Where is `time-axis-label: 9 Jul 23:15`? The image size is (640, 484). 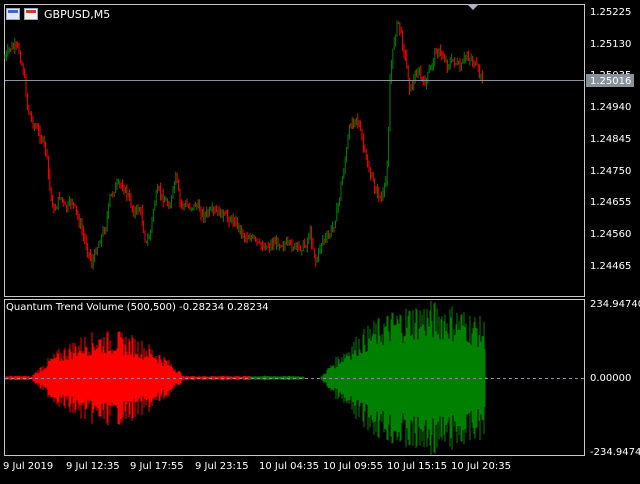
time-axis-label: 9 Jul 23:15 is located at coordinates (222, 466).